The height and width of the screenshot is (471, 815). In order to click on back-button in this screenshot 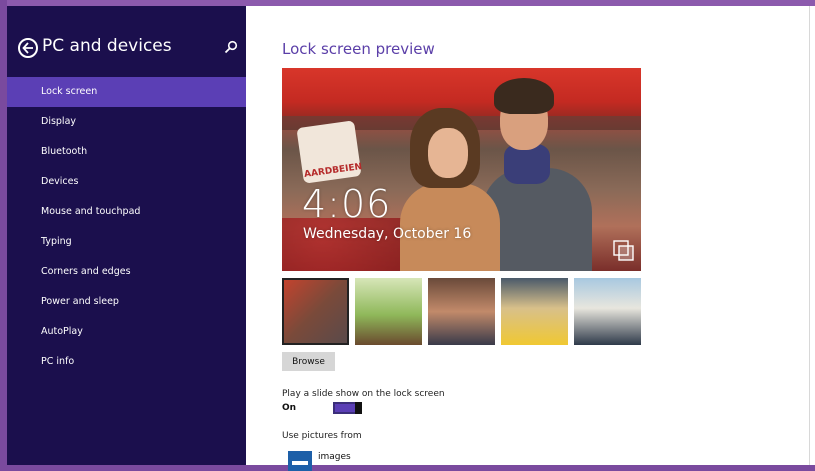, I will do `click(28, 48)`.